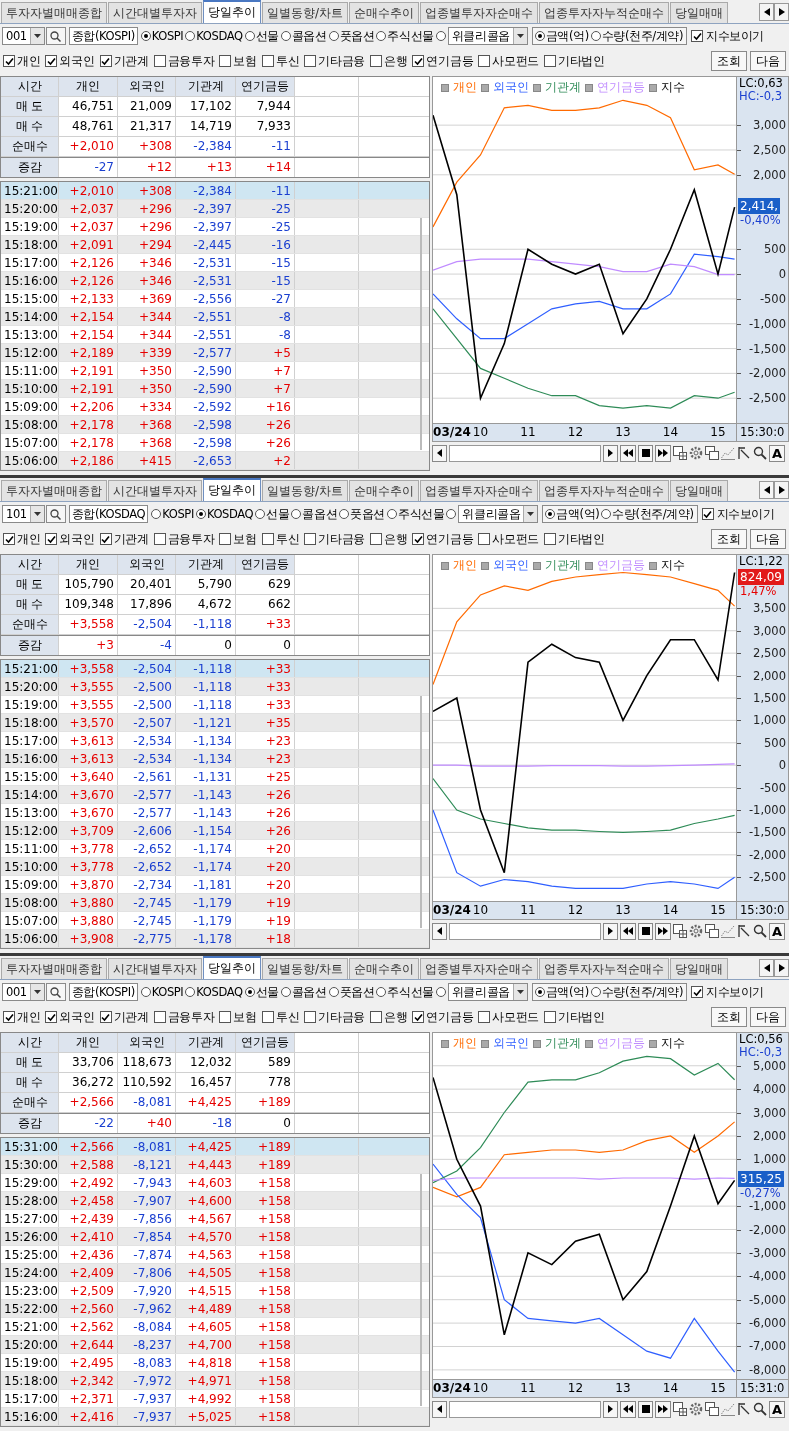 This screenshot has height=1431, width=789. Describe the element at coordinates (342, 61) in the screenshot. I see `checkbox-label: 기타금융` at that location.